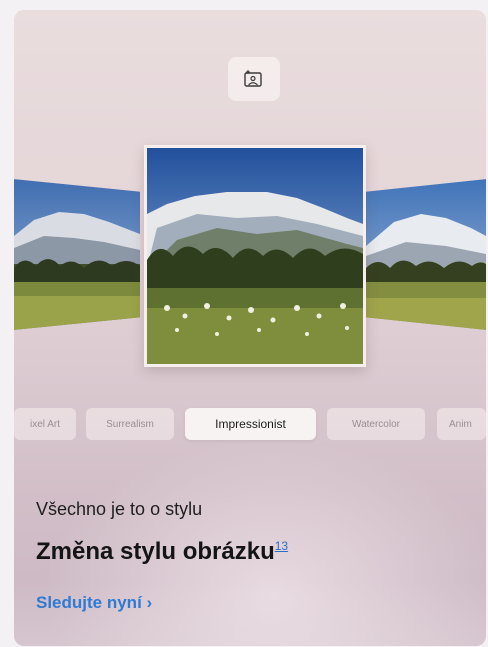  I want to click on style-pill-label: Impressionist, so click(250, 424).